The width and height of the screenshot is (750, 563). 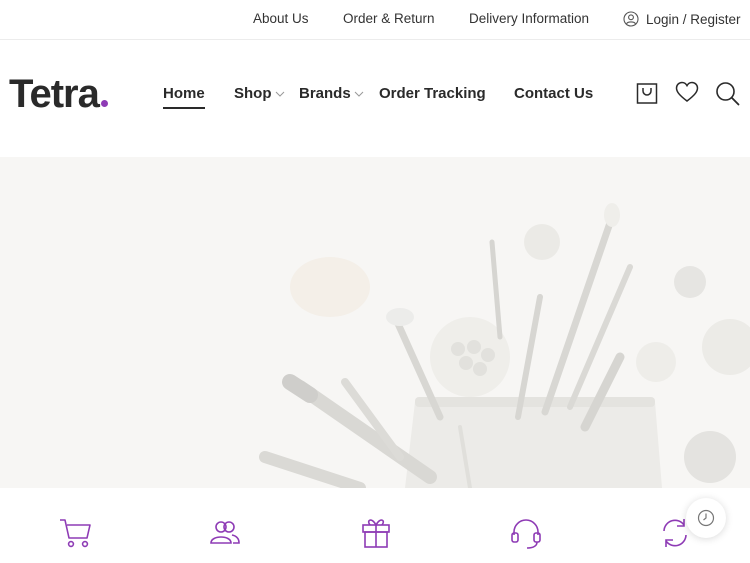 I want to click on login-register-link: Login / Register, so click(x=682, y=19).